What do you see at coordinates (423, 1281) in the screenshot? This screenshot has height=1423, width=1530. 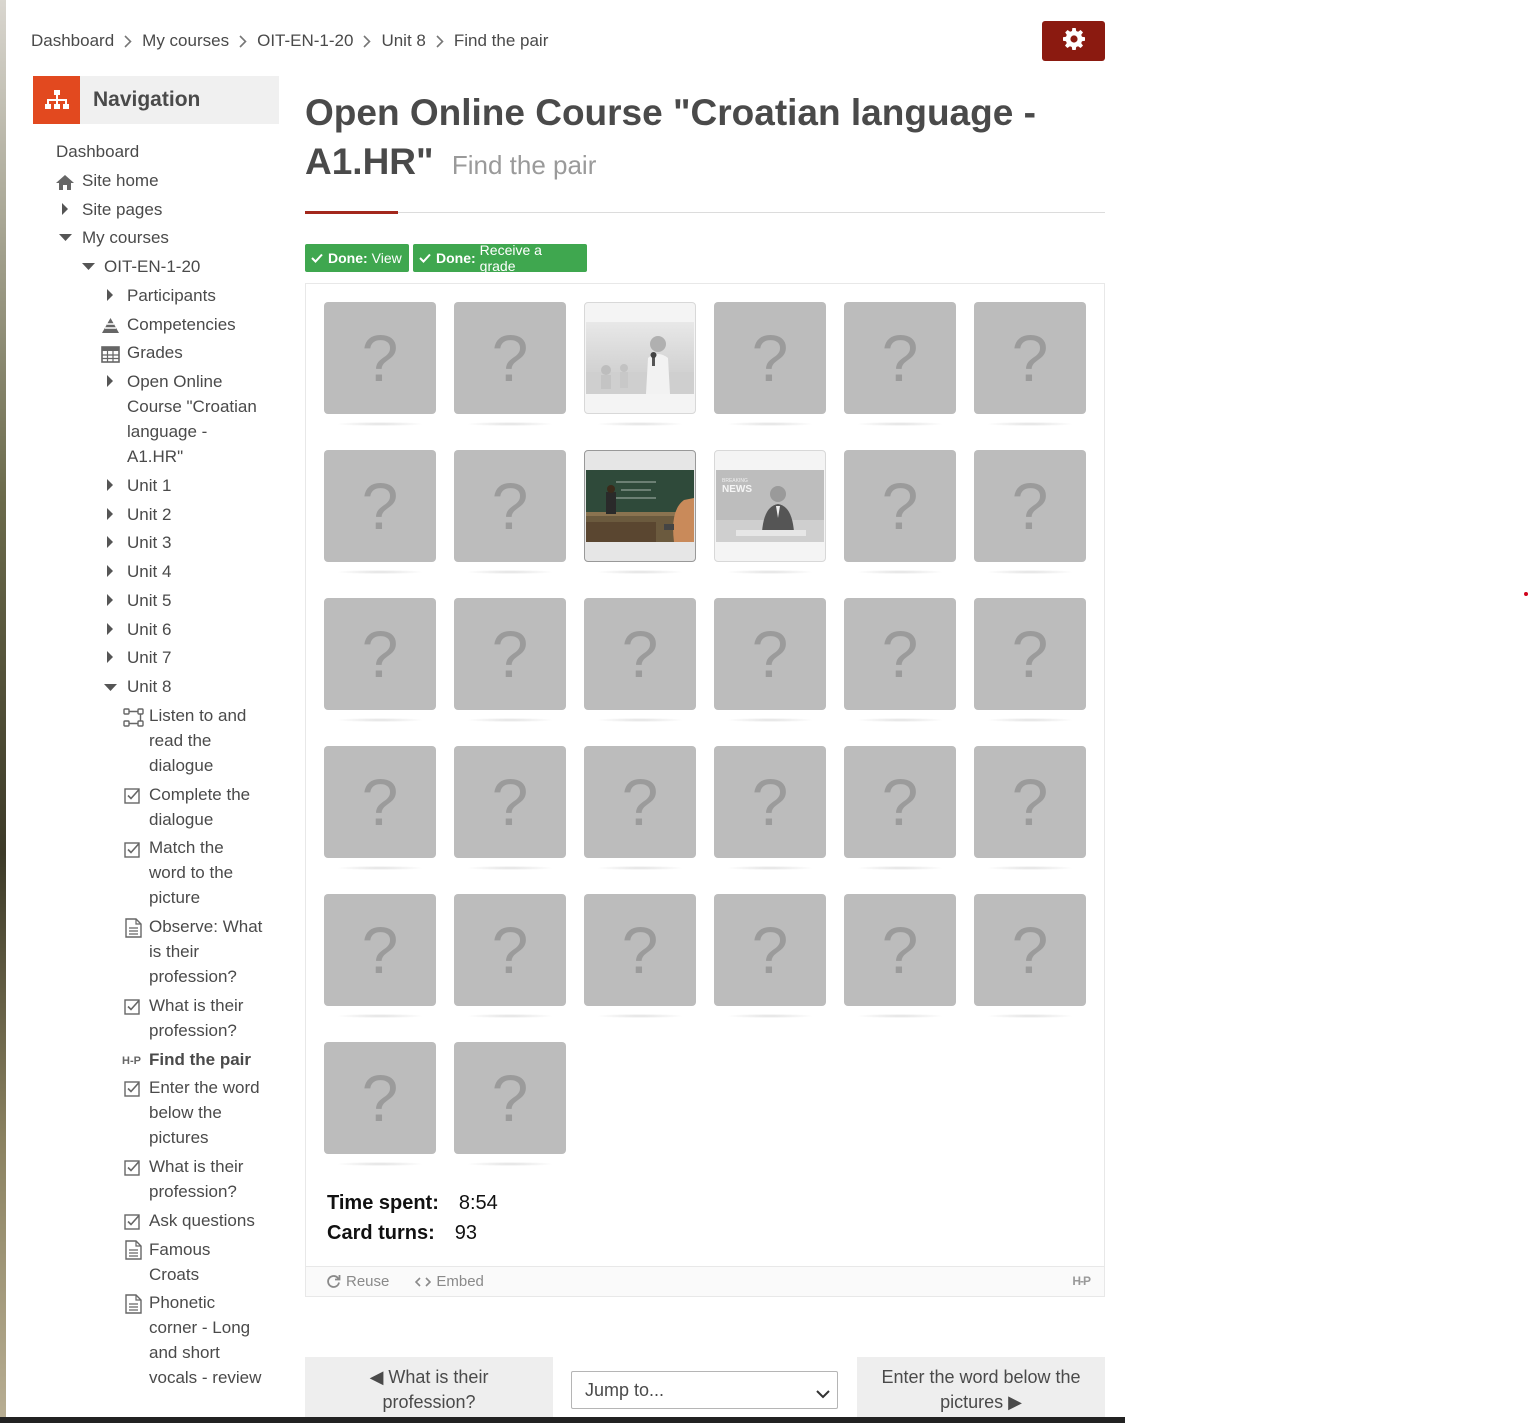 I see `code-icon` at bounding box center [423, 1281].